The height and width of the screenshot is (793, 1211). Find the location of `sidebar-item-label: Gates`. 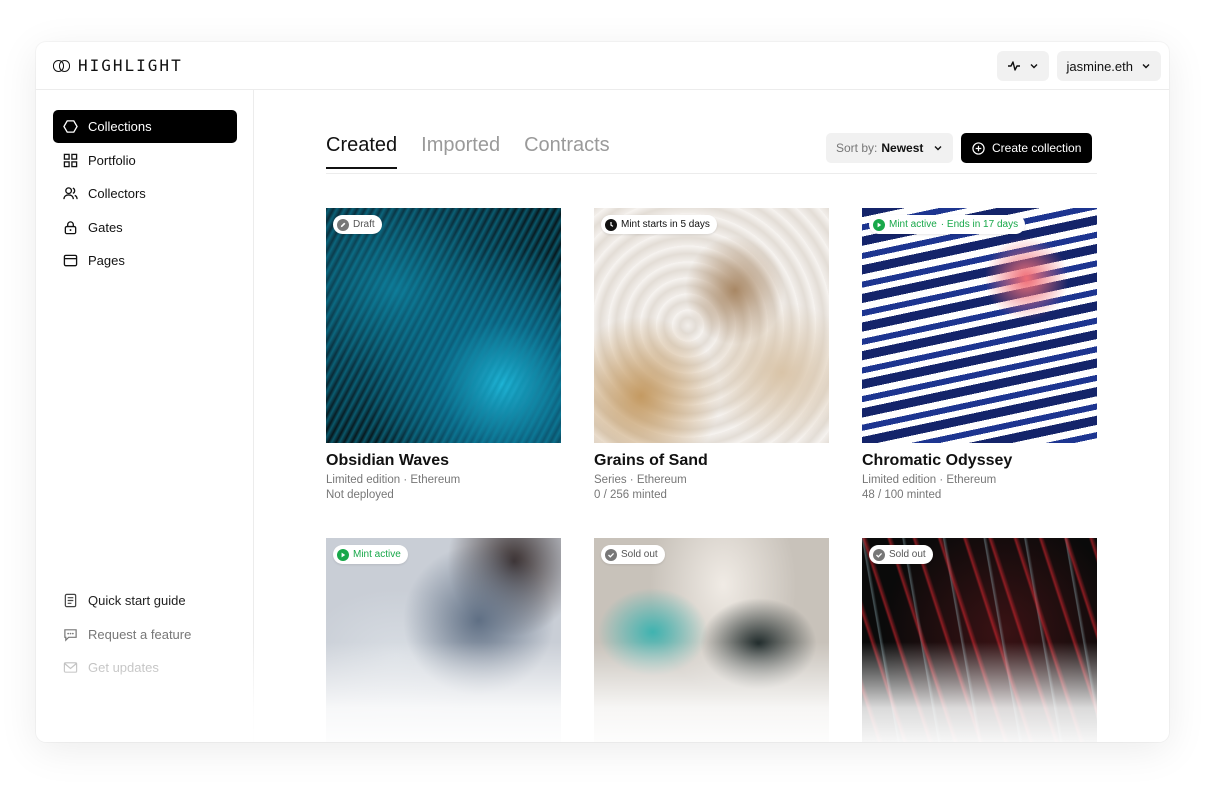

sidebar-item-label: Gates is located at coordinates (105, 227).